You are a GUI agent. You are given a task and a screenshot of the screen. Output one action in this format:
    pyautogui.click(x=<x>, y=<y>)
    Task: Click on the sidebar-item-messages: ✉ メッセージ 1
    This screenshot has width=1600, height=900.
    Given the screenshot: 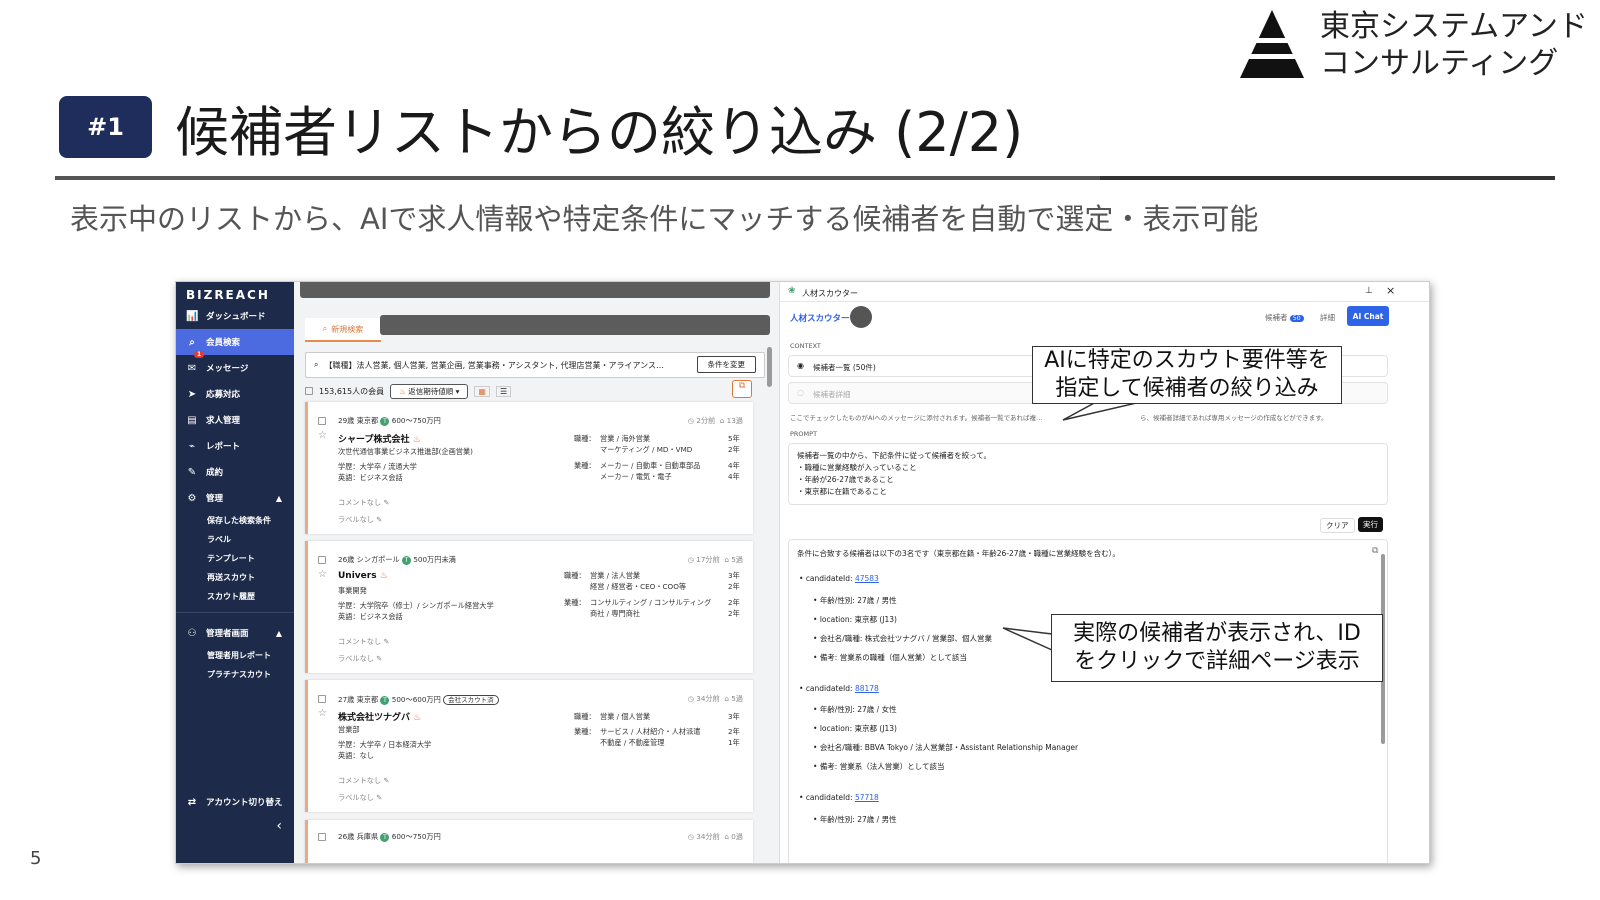 What is the action you would take?
    pyautogui.click(x=235, y=366)
    